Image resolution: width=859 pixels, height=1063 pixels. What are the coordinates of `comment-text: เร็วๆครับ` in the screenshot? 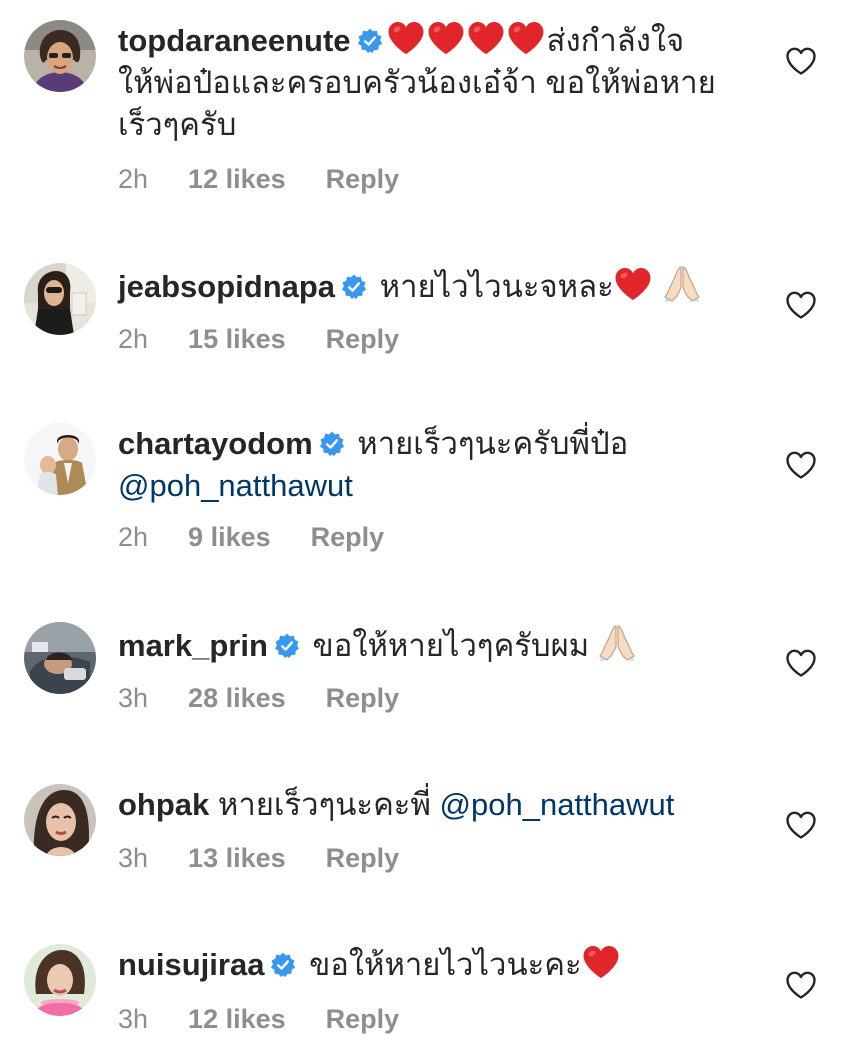 It's located at (177, 124).